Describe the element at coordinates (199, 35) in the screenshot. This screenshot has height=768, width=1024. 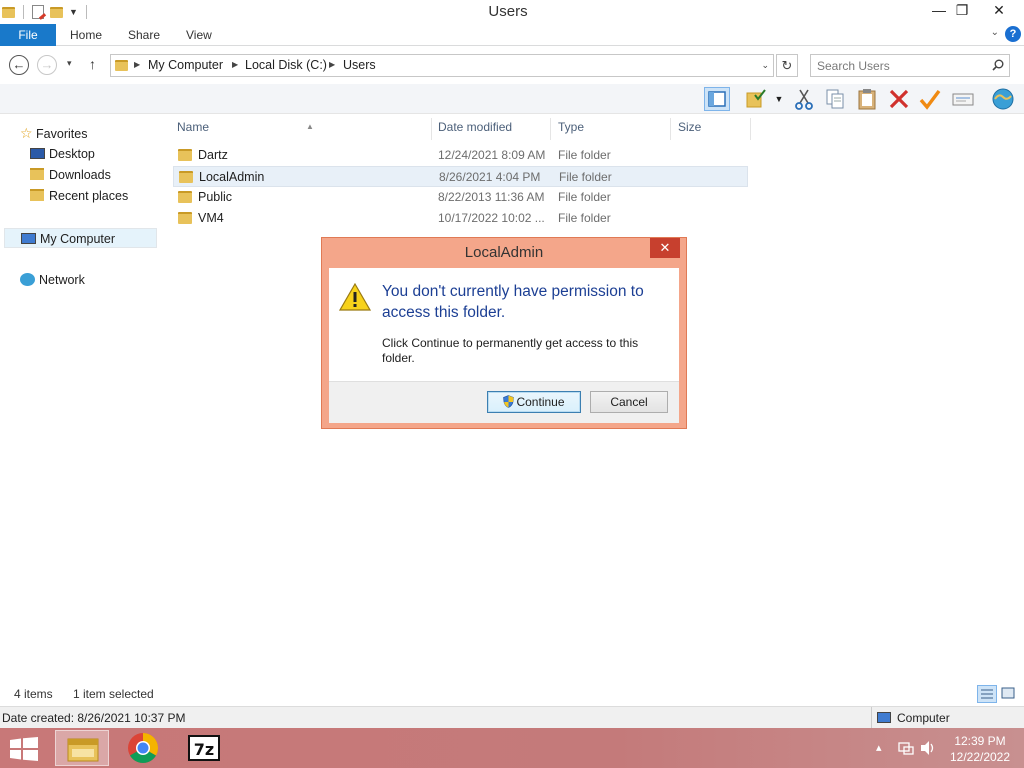
I see `tab-view: View` at that location.